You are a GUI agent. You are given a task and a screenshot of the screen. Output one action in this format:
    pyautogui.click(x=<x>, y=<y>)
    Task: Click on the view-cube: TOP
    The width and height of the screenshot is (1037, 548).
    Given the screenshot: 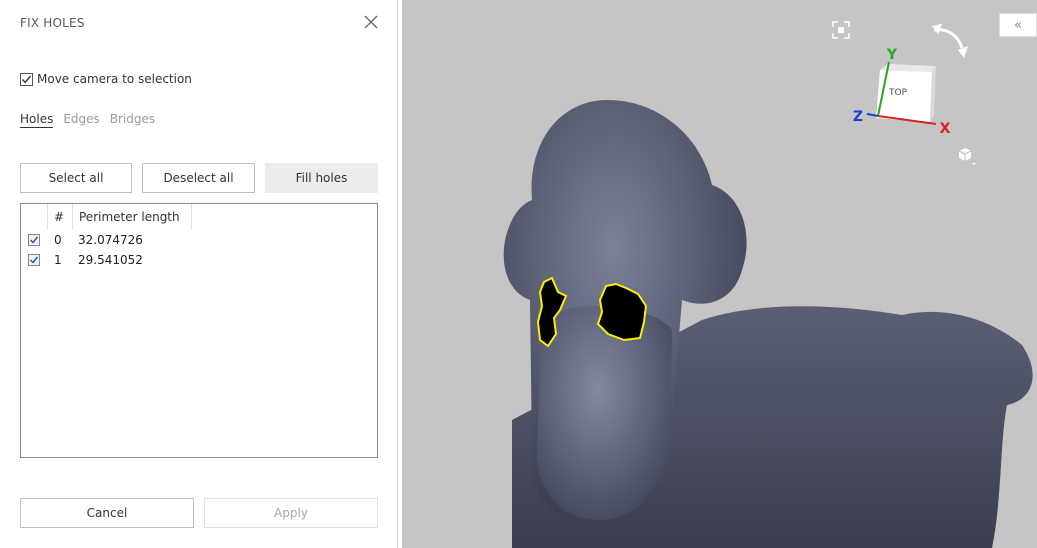 What is the action you would take?
    pyautogui.click(x=906, y=93)
    